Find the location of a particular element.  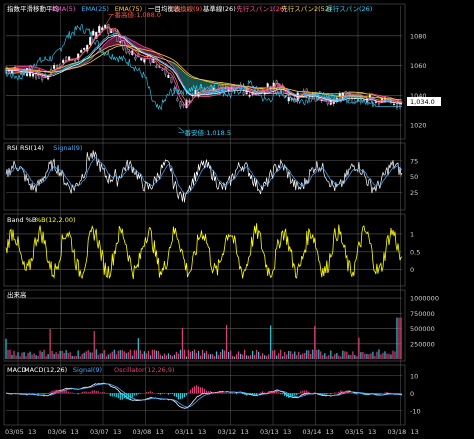

price-legend-item: 先行スパン2(52) is located at coordinates (306, 8).